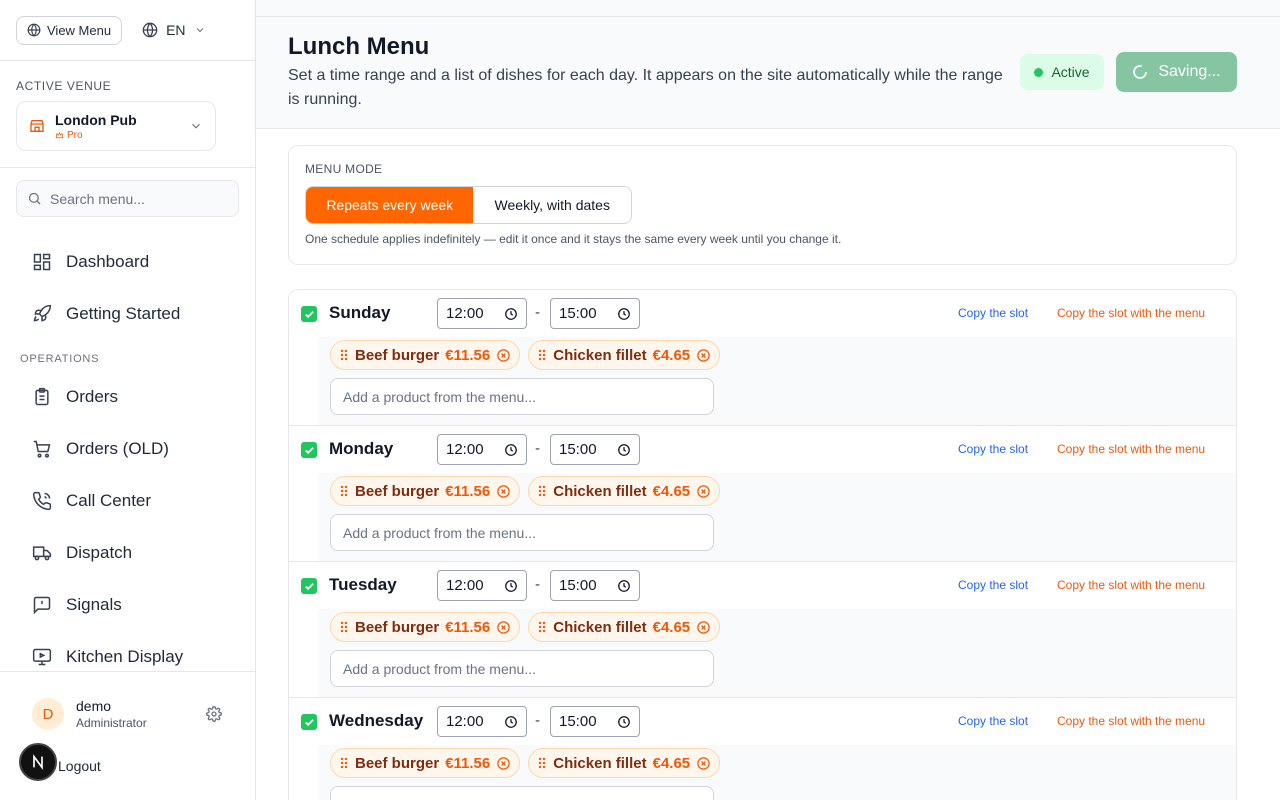  Describe the element at coordinates (42, 262) in the screenshot. I see `dashboard-icon` at that location.